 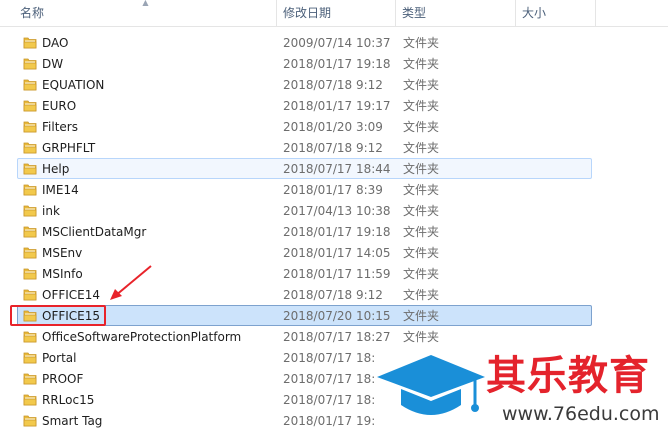 What do you see at coordinates (431, 385) in the screenshot?
I see `graduation-cap-logo-icon` at bounding box center [431, 385].